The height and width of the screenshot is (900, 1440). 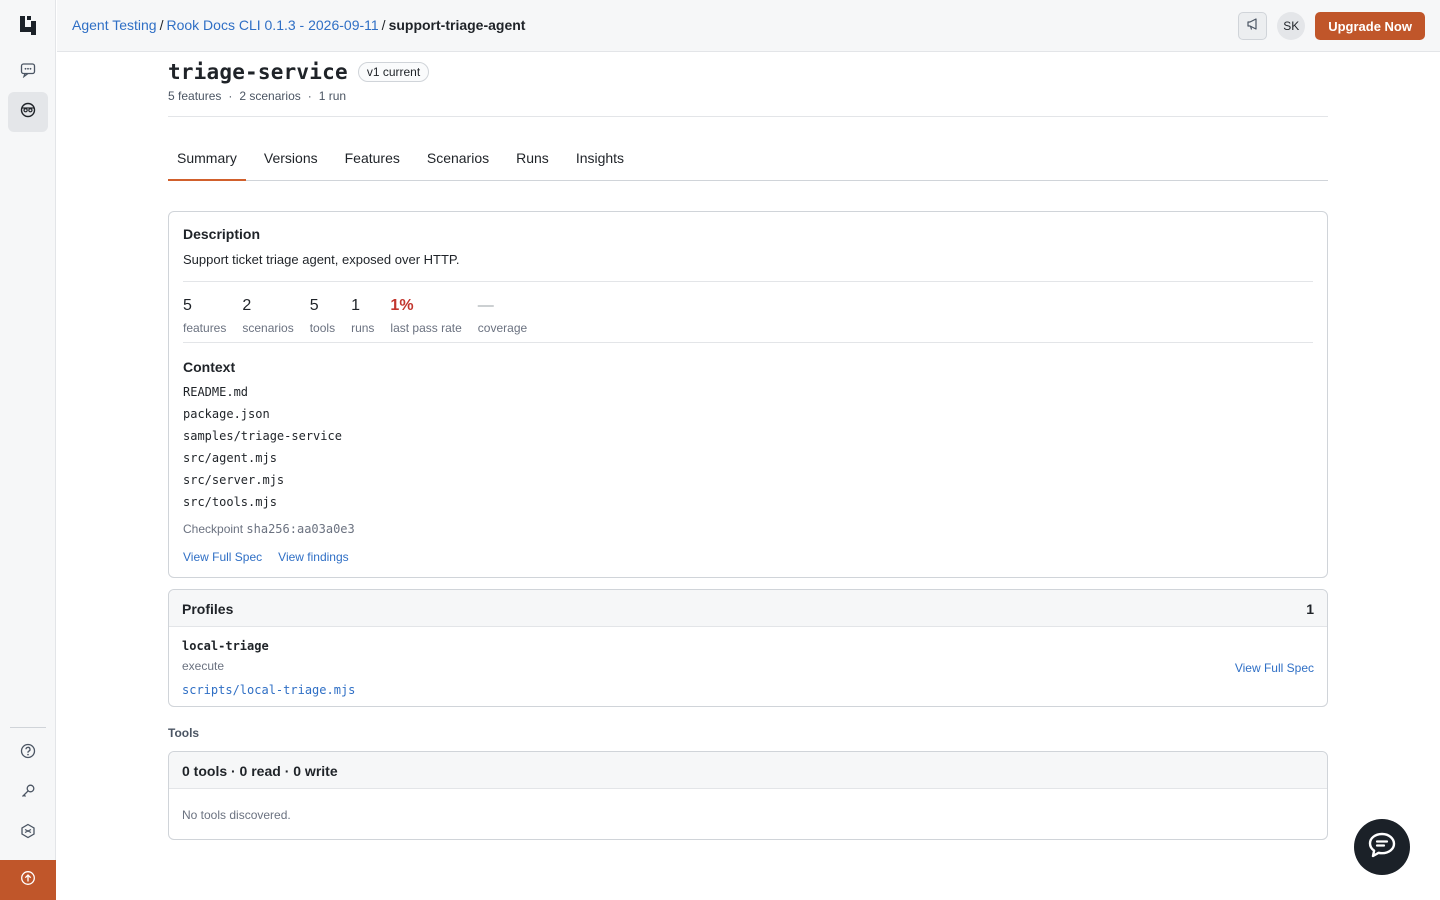 I want to click on profiles-header: Profiles 1, so click(x=748, y=608).